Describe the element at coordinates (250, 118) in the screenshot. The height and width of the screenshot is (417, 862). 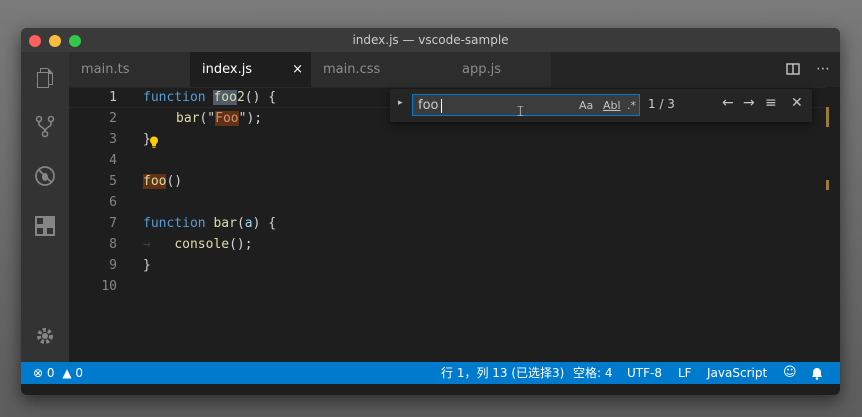
I see `punctuation: ");` at that location.